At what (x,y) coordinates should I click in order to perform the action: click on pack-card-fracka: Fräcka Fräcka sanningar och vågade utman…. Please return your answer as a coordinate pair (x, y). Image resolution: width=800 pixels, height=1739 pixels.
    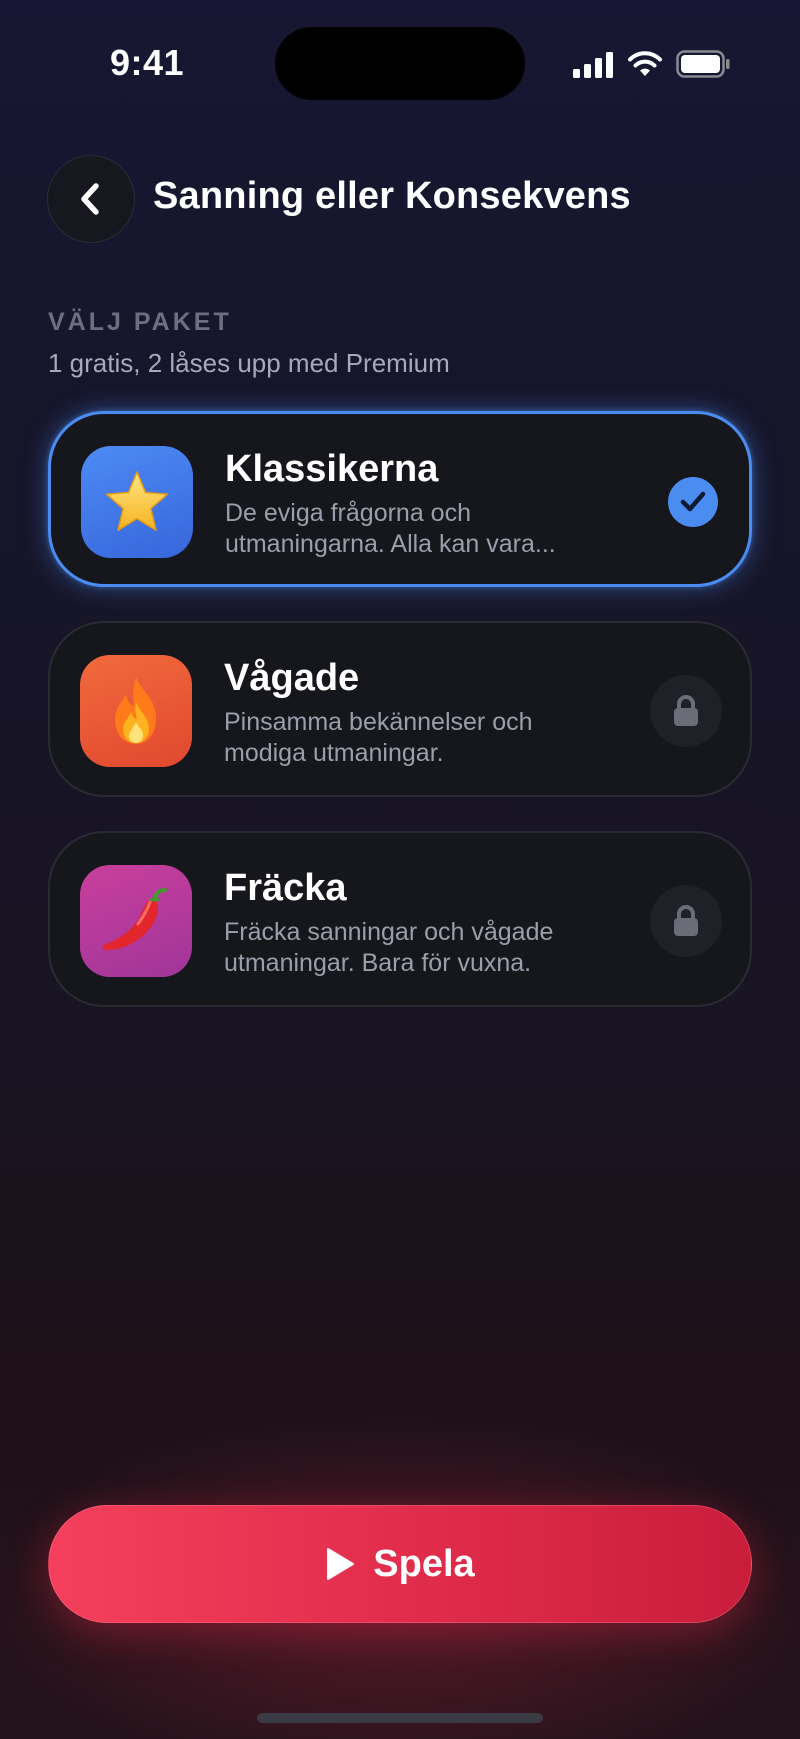
    Looking at the image, I should click on (400, 919).